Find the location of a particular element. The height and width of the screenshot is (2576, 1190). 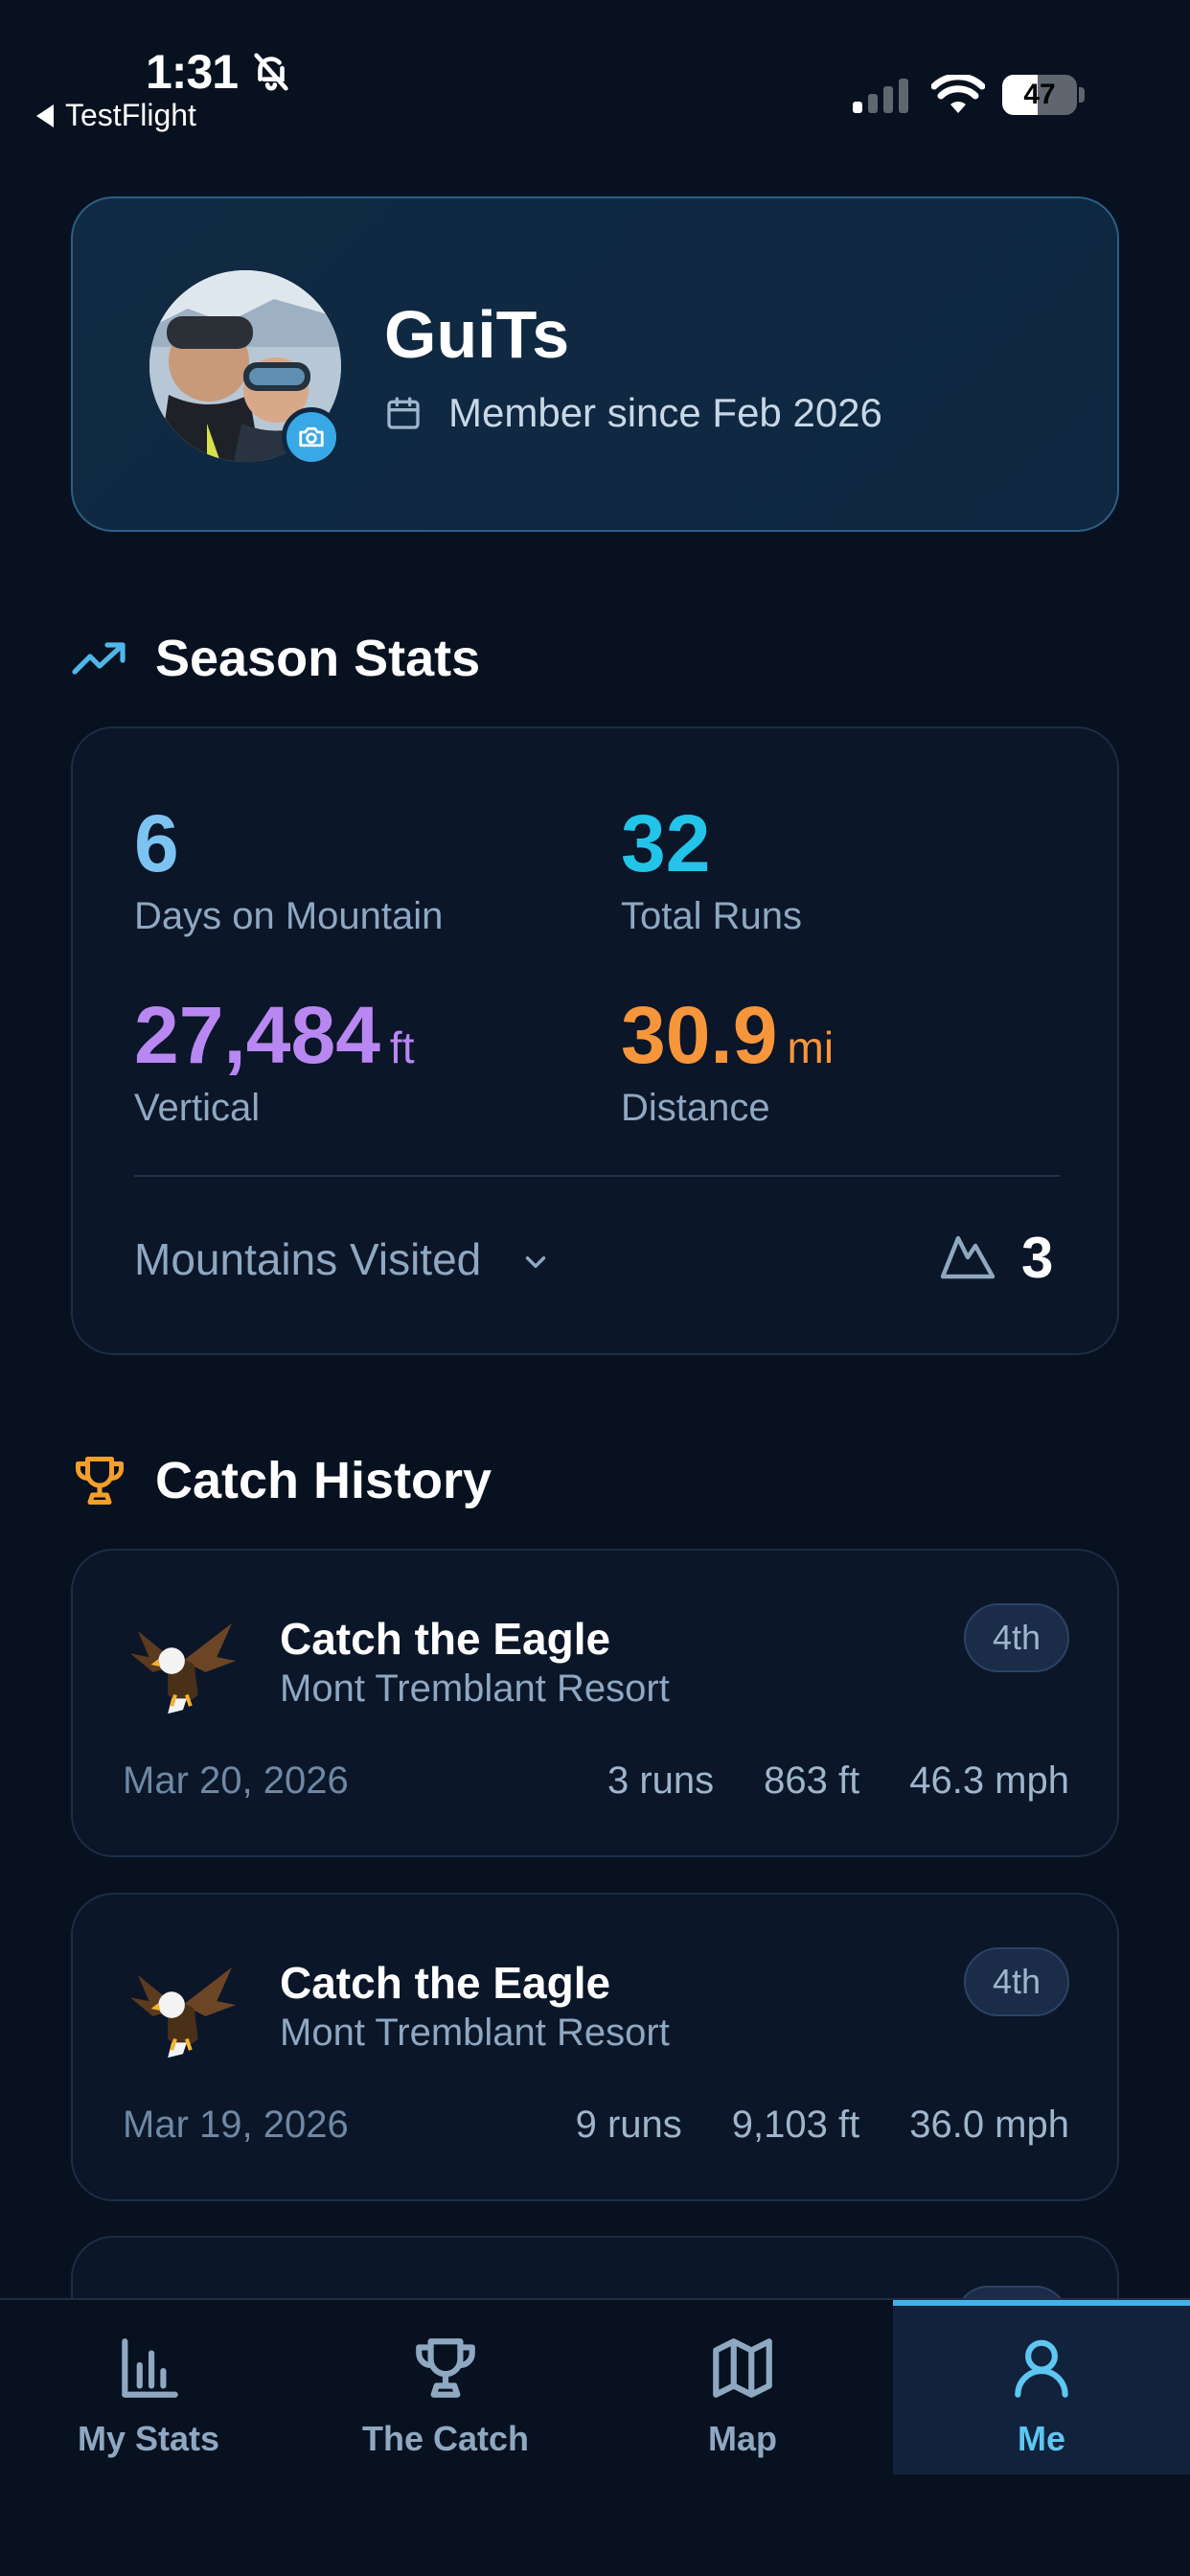

person-icon is located at coordinates (1041, 2368).